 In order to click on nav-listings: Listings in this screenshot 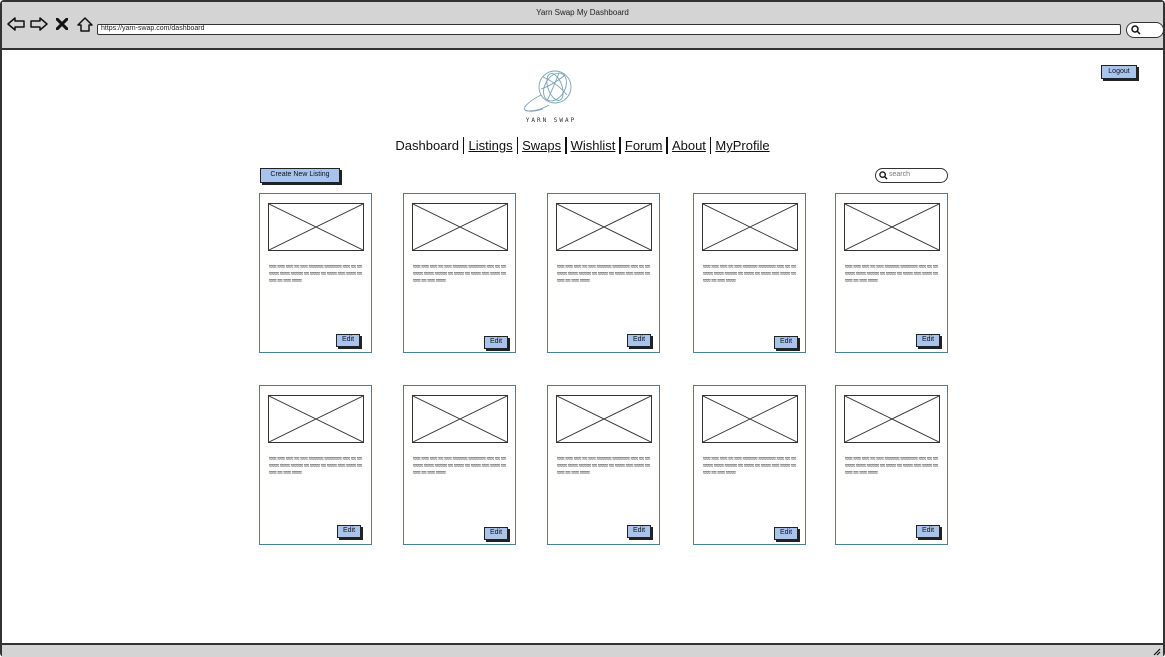, I will do `click(490, 145)`.